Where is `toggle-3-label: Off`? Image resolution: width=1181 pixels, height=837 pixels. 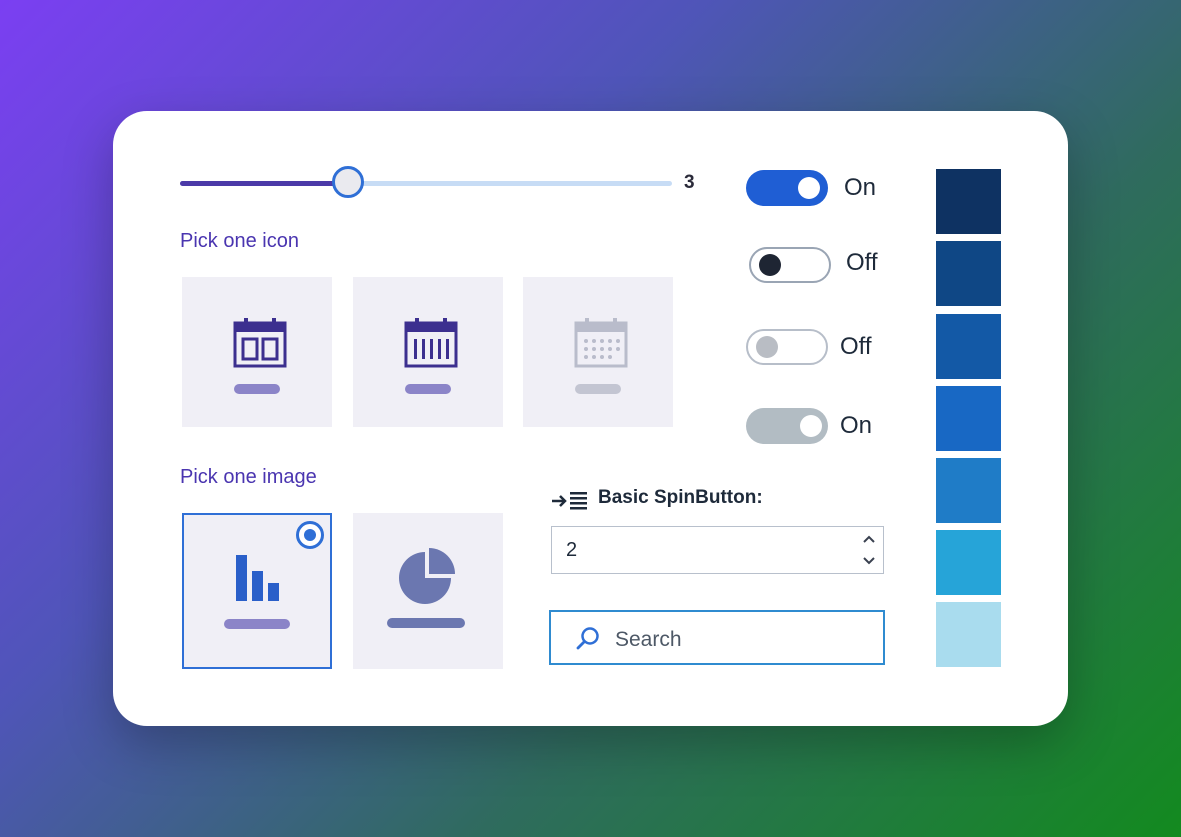 toggle-3-label: Off is located at coordinates (856, 346).